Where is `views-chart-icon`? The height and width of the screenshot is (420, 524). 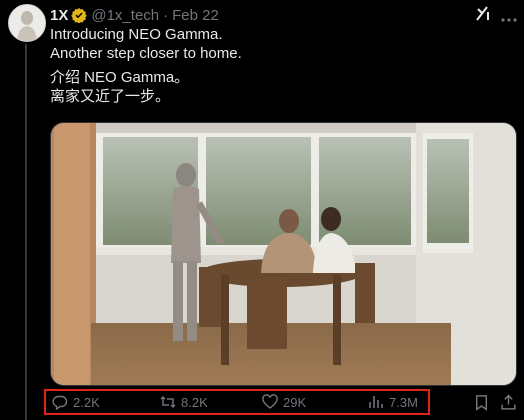 views-chart-icon is located at coordinates (376, 402).